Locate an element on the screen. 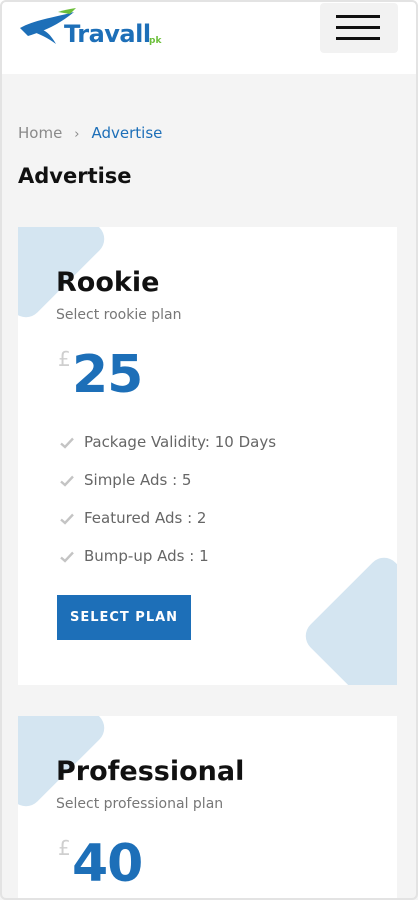 Image resolution: width=418 pixels, height=900 pixels. hamburger-menu-button is located at coordinates (359, 28).